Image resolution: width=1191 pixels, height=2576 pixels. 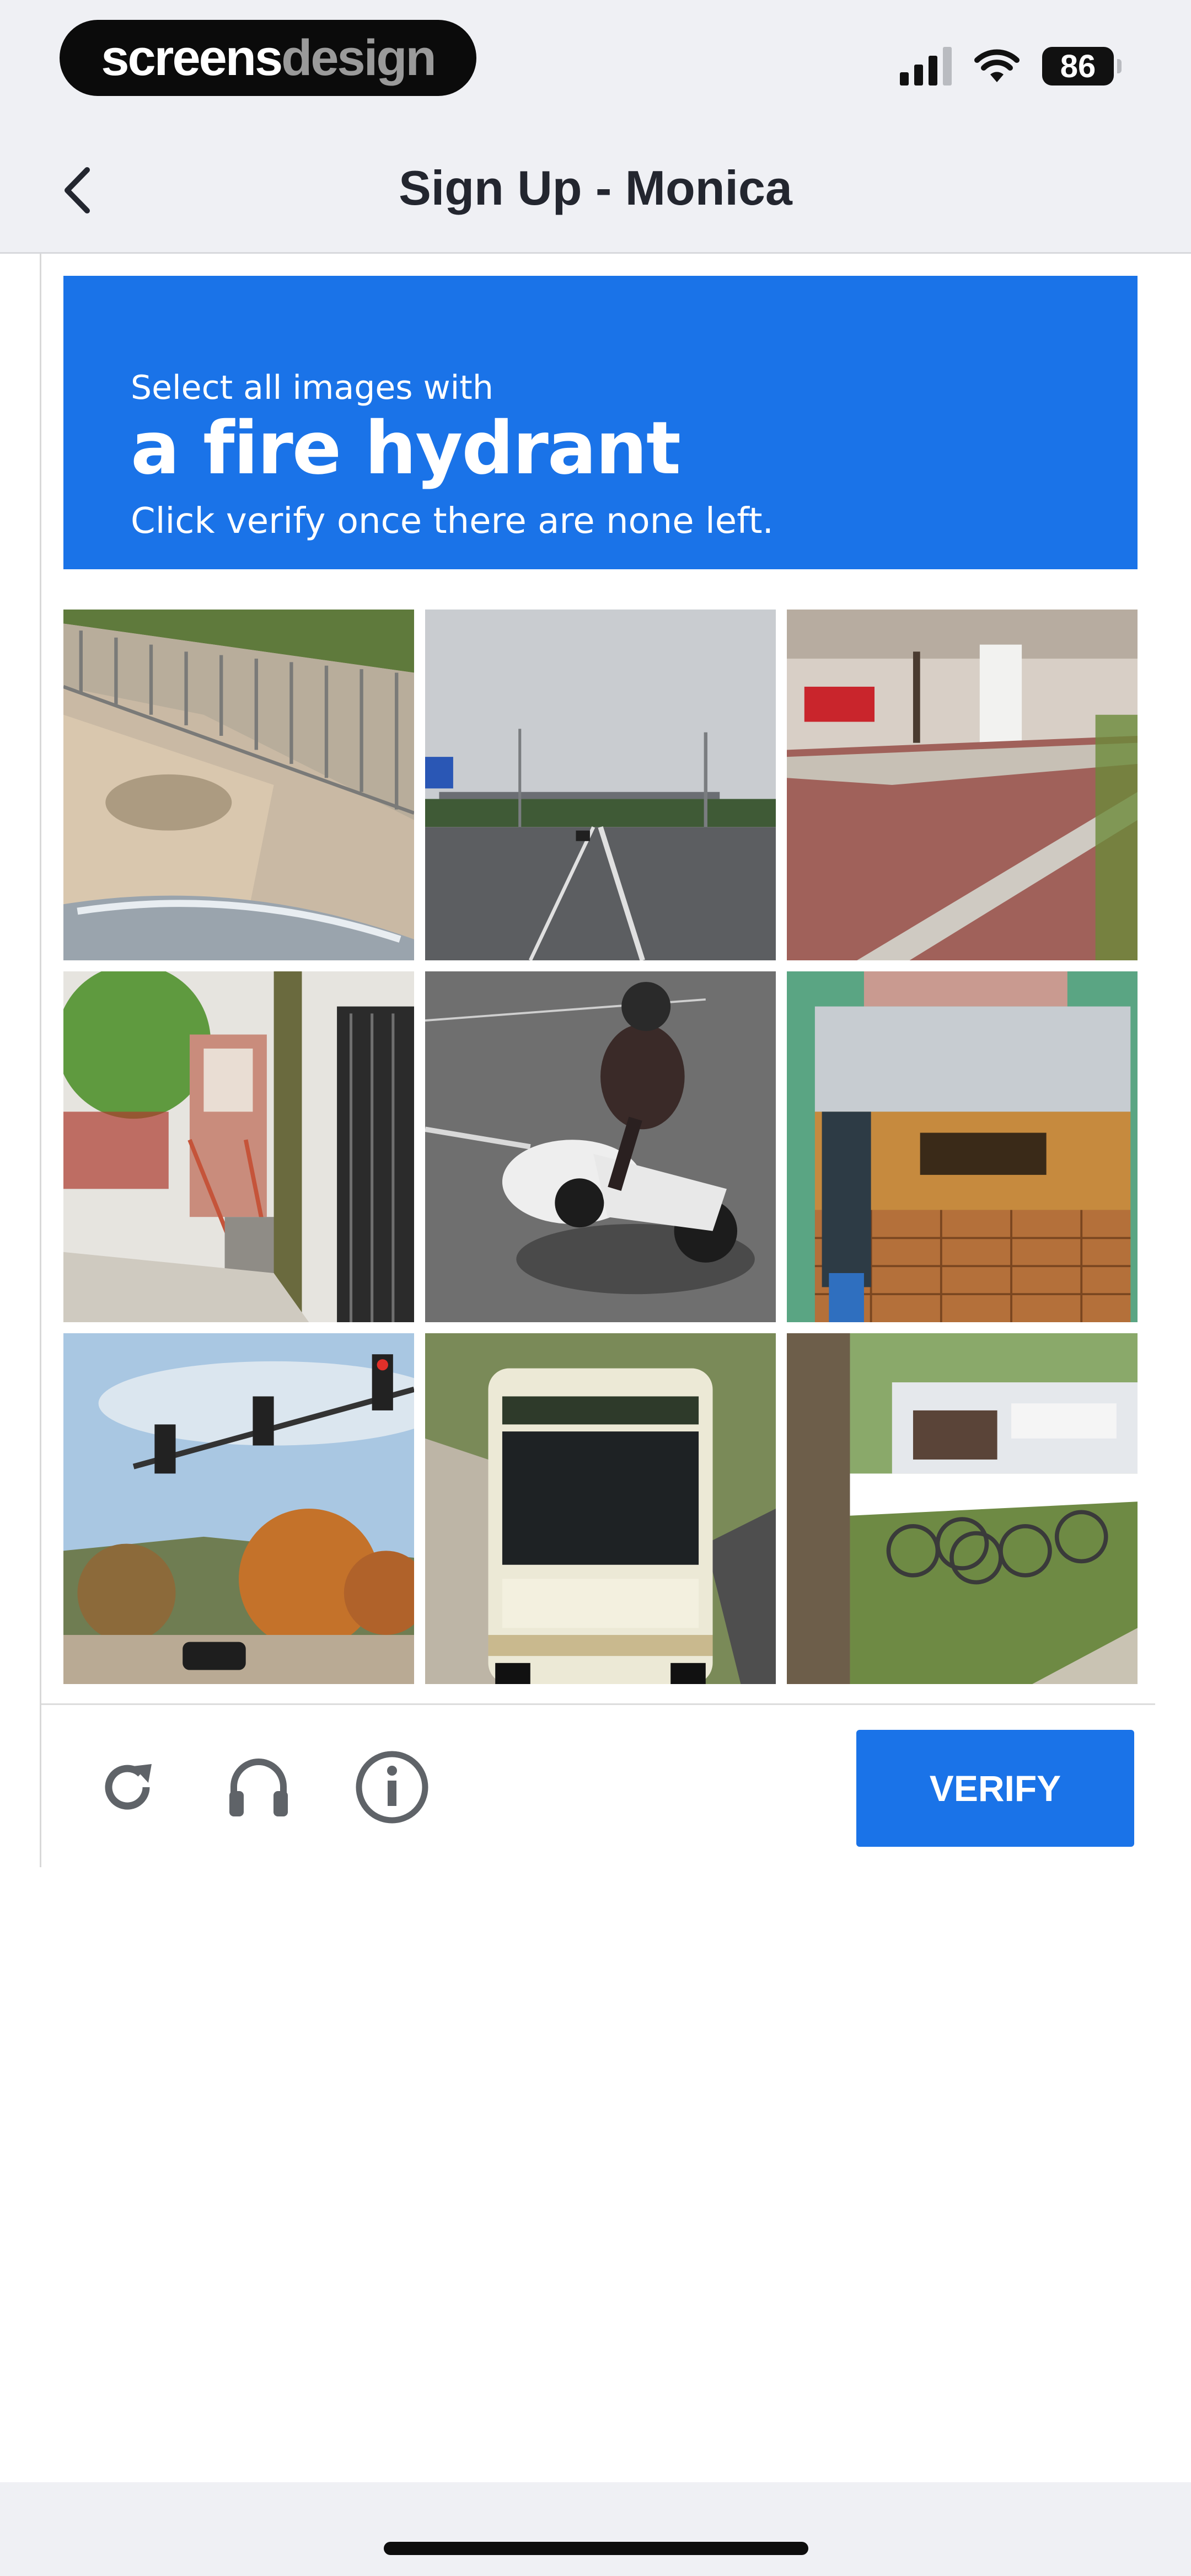 I want to click on info-icon, so click(x=392, y=1787).